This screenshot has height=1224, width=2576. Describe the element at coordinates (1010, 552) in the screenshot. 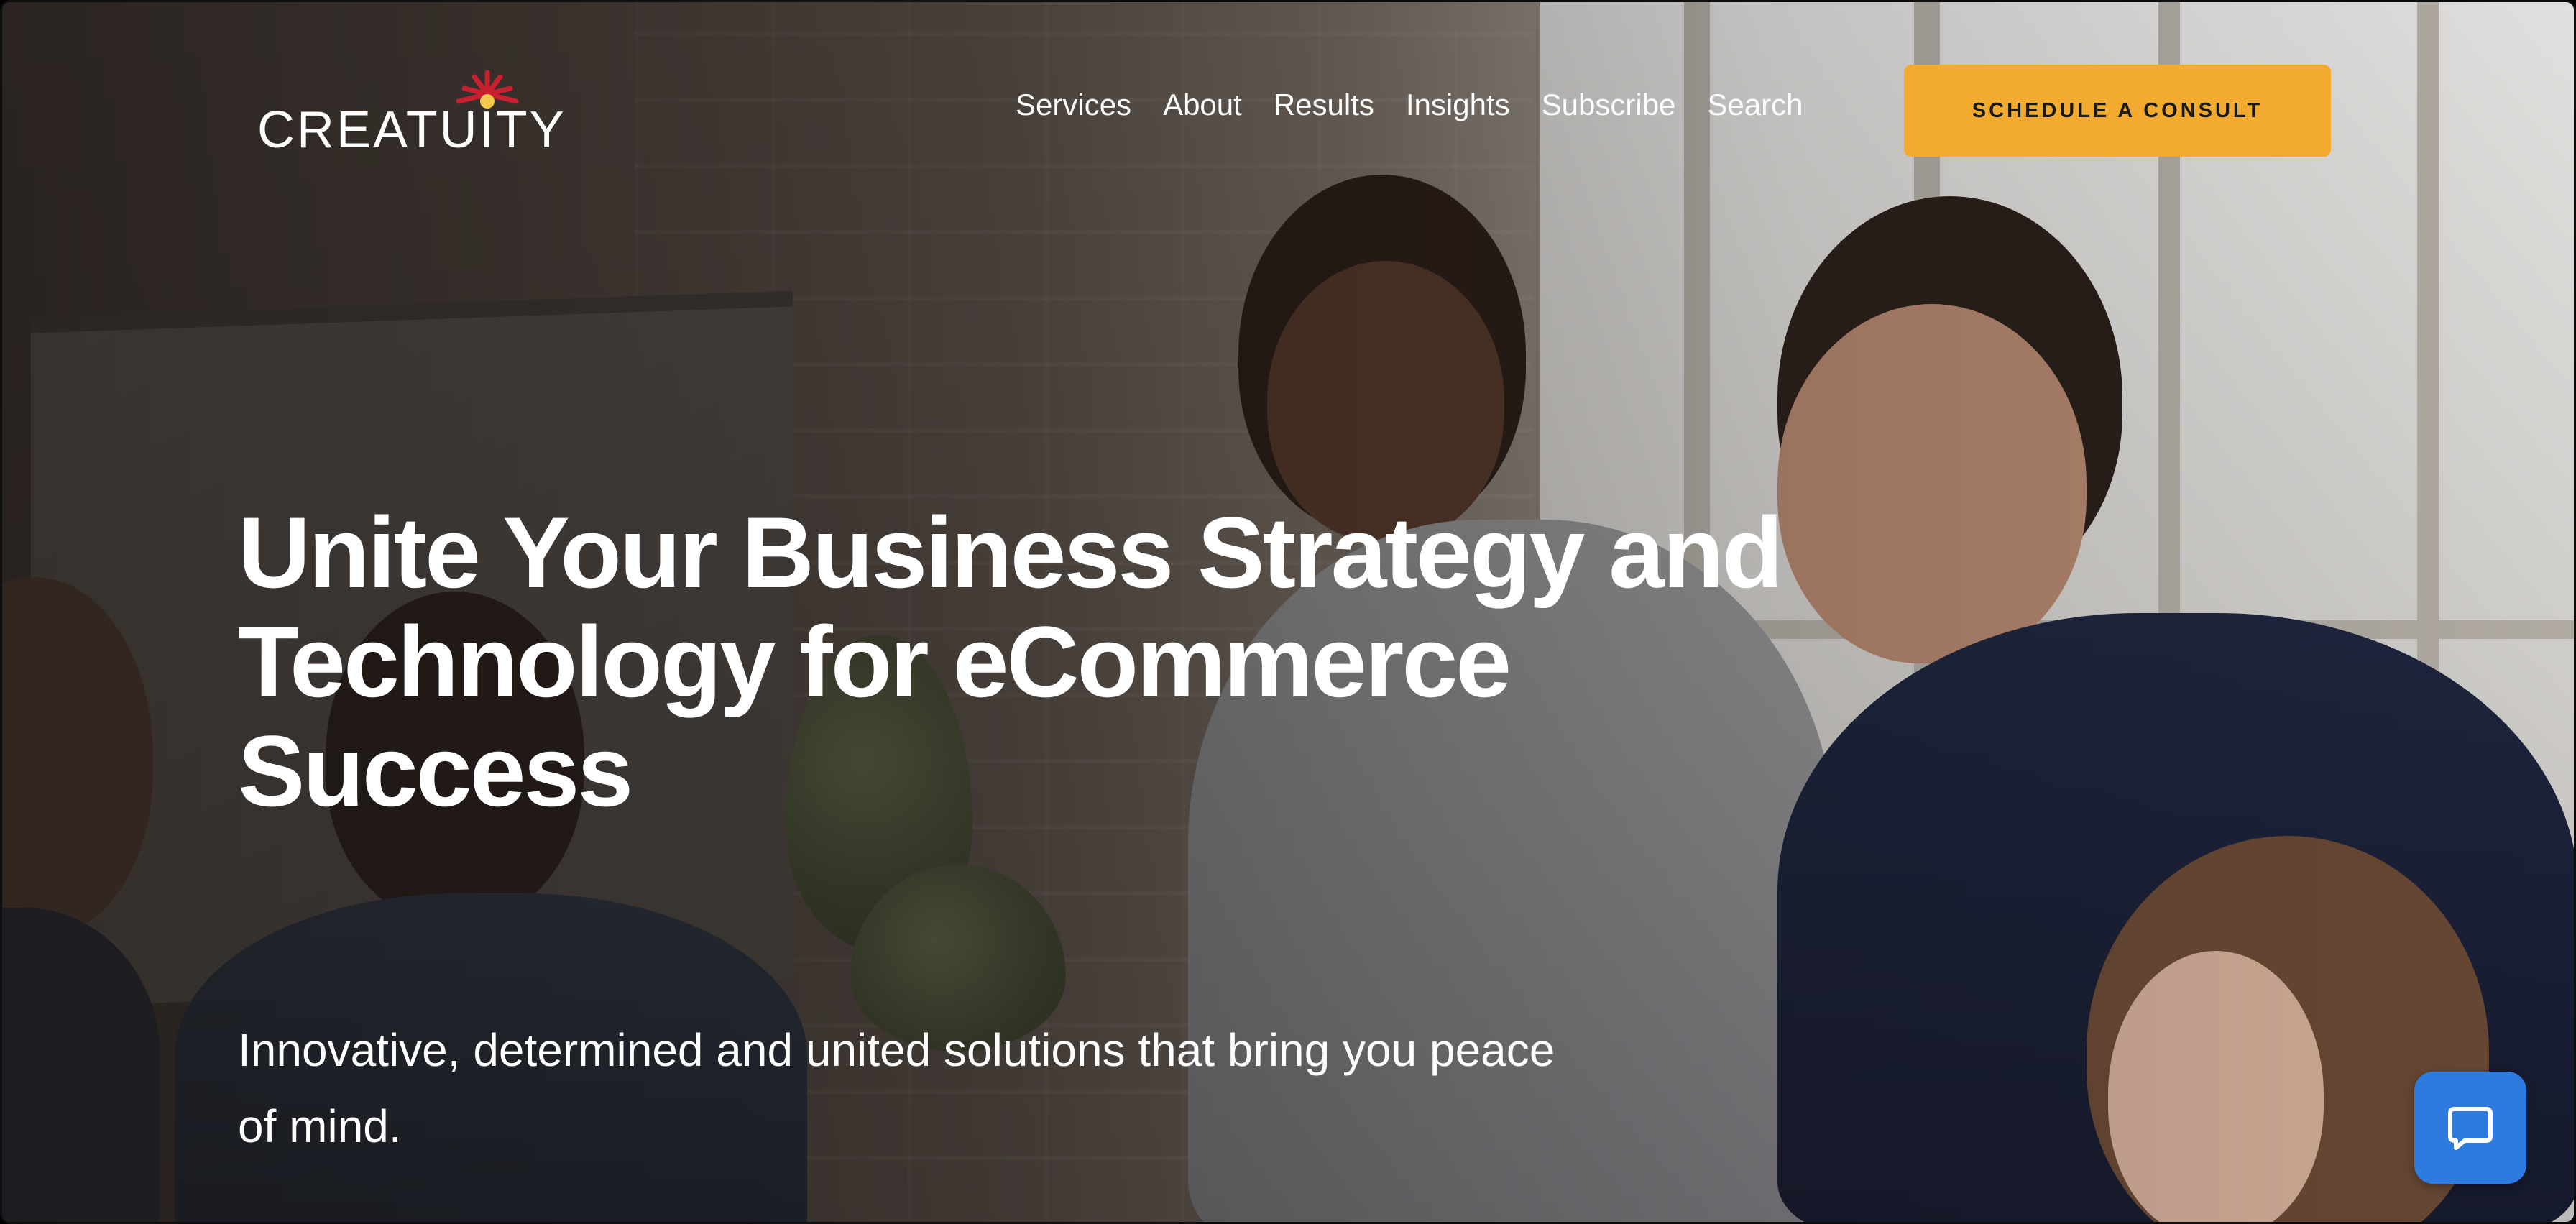

I see `hero-headline-line: Unite Your Business Strategy and` at that location.